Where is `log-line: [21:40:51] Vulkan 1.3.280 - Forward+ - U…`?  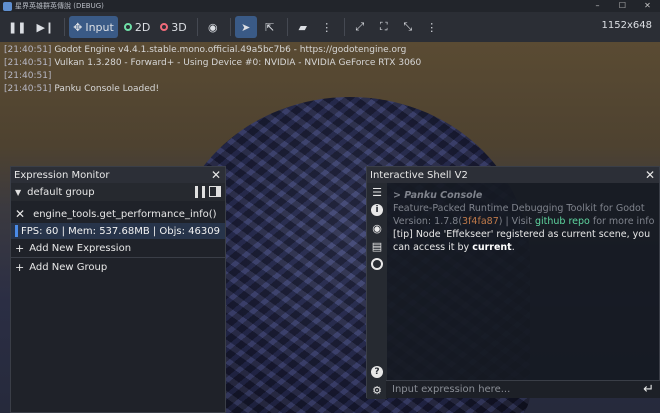 log-line: [21:40:51] Vulkan 1.3.280 - Forward+ - U… is located at coordinates (212, 63).